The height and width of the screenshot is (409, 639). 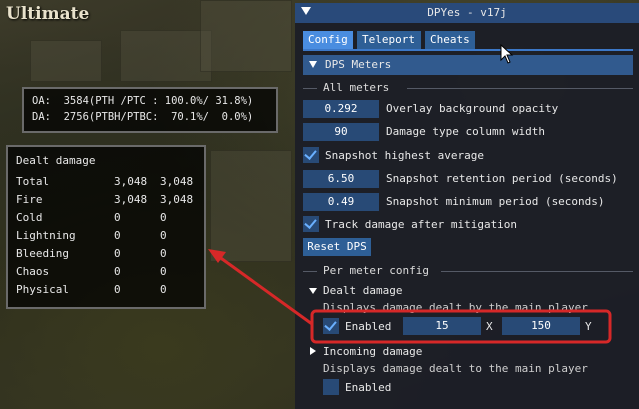 I want to click on reset-dps-button: Reset DPS, so click(x=337, y=247).